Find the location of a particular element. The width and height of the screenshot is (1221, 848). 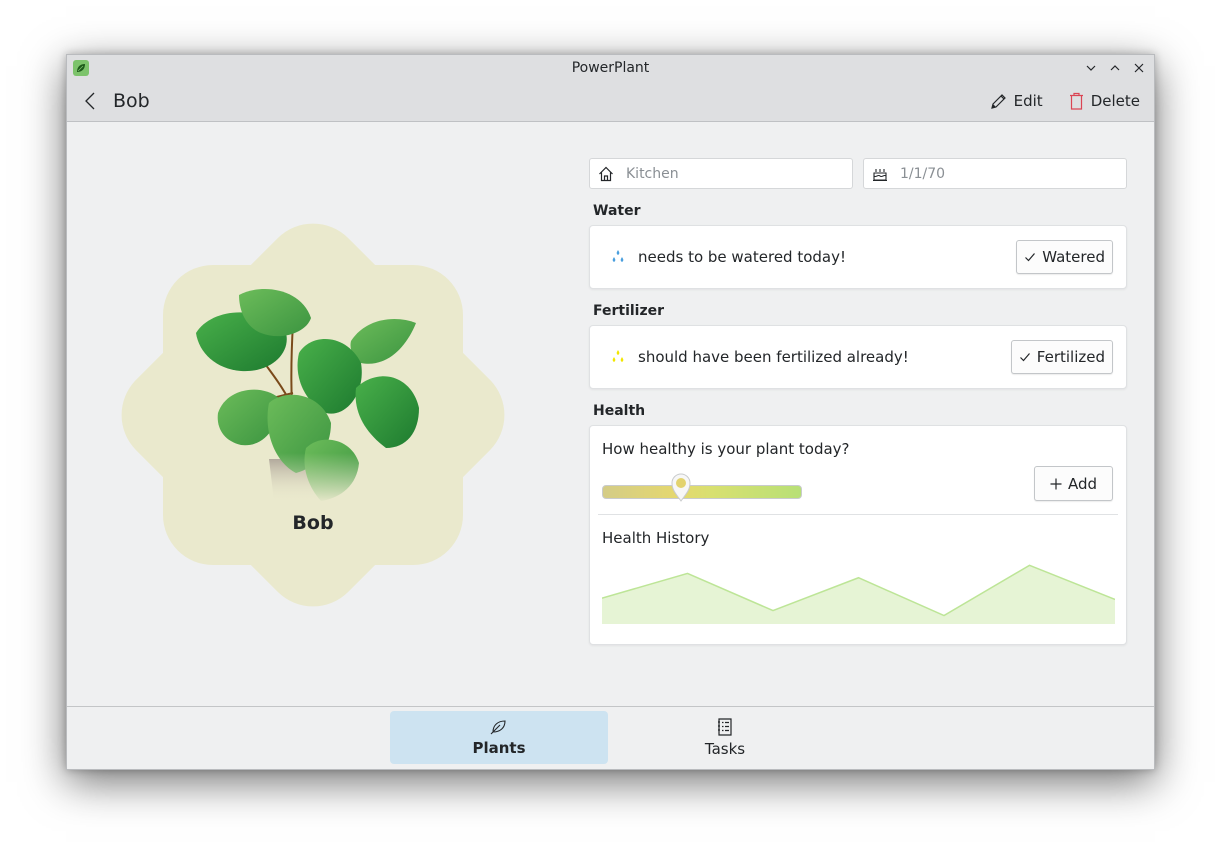

plant-name: Bob is located at coordinates (313, 523).